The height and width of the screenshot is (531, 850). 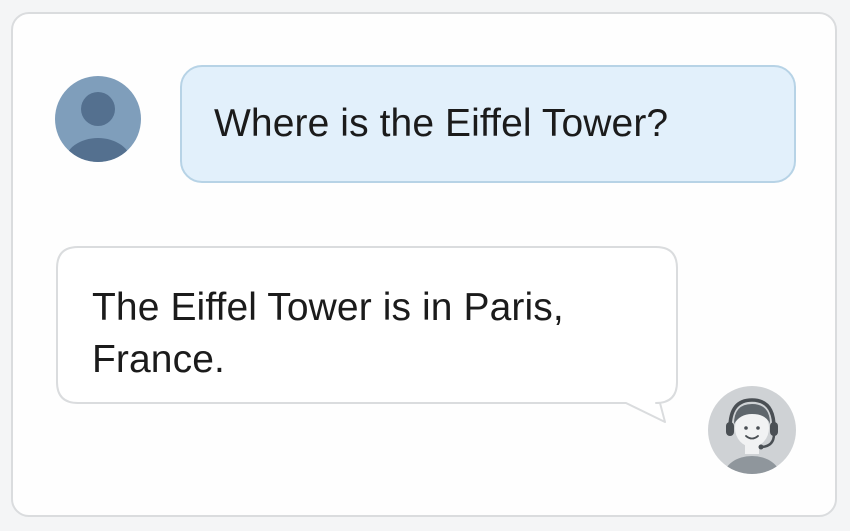 I want to click on user-message-text: Where is the Eiffel Tower?, so click(x=441, y=123).